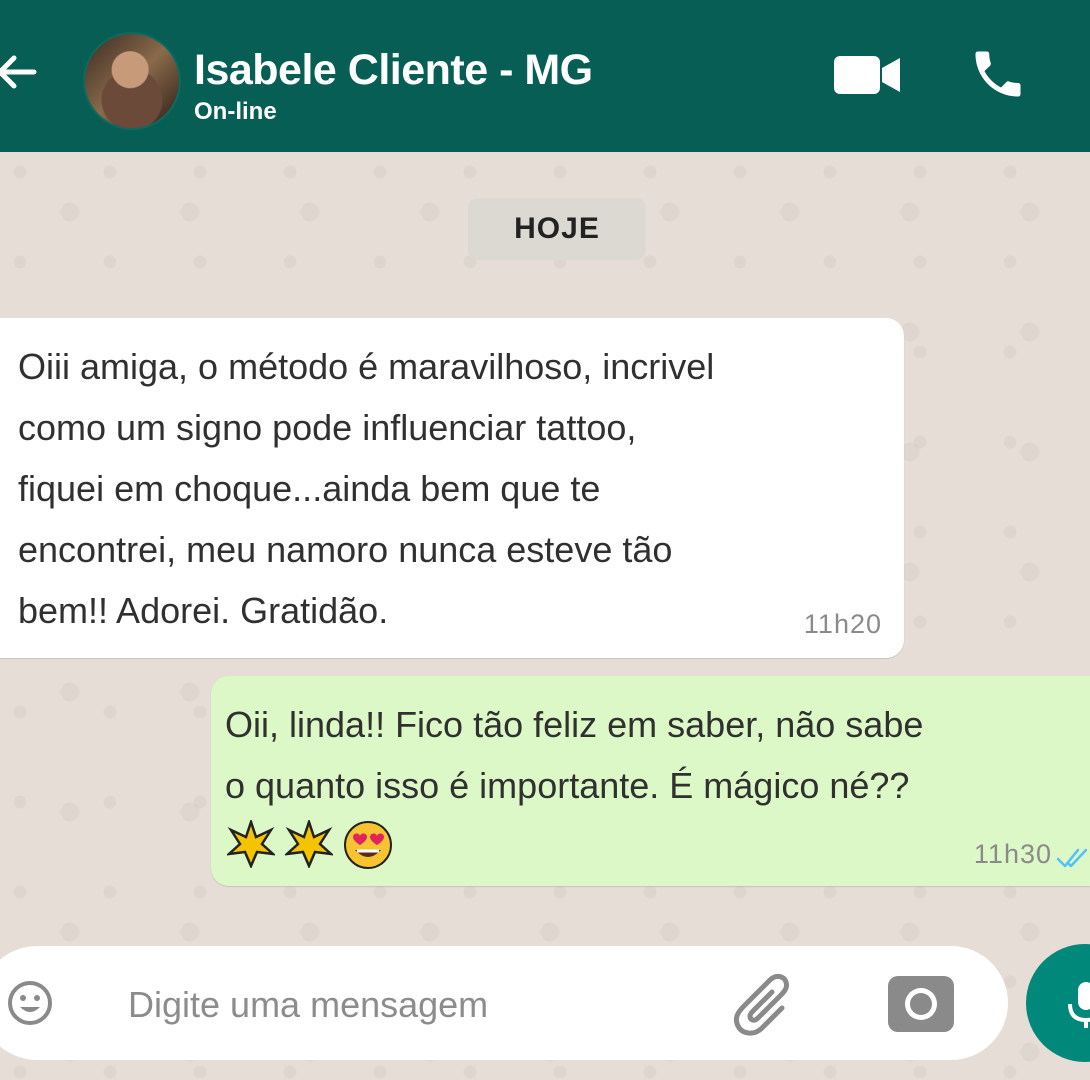 Image resolution: width=1090 pixels, height=1080 pixels. What do you see at coordinates (998, 74) in the screenshot?
I see `phone-icon` at bounding box center [998, 74].